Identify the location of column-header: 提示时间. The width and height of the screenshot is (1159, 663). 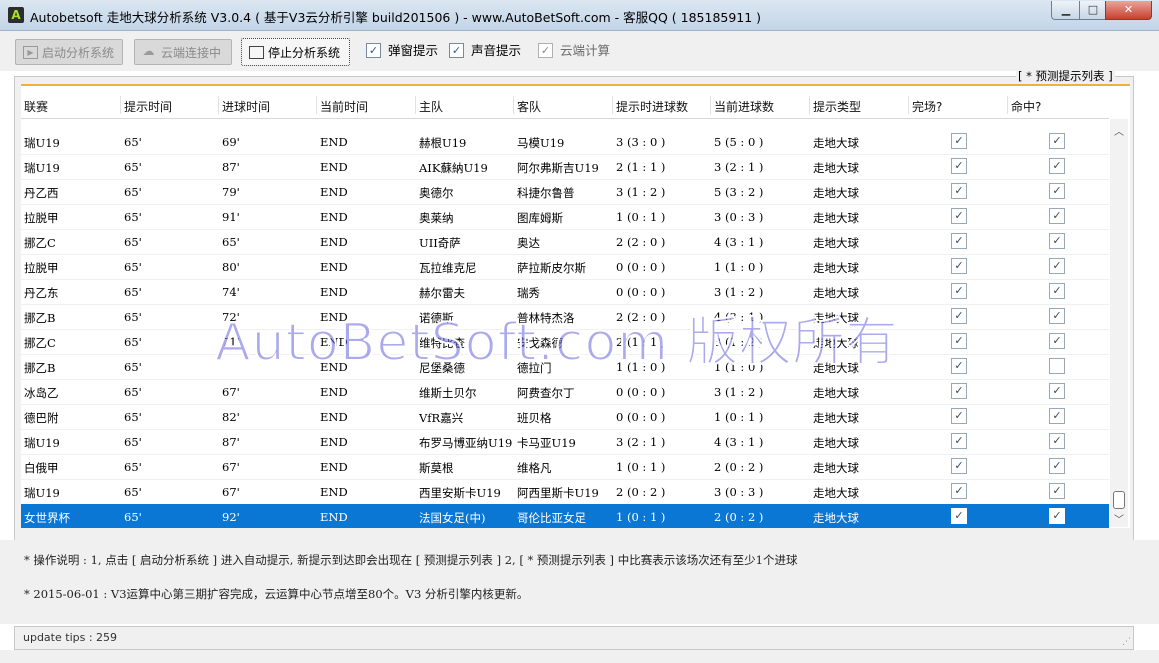
(148, 106).